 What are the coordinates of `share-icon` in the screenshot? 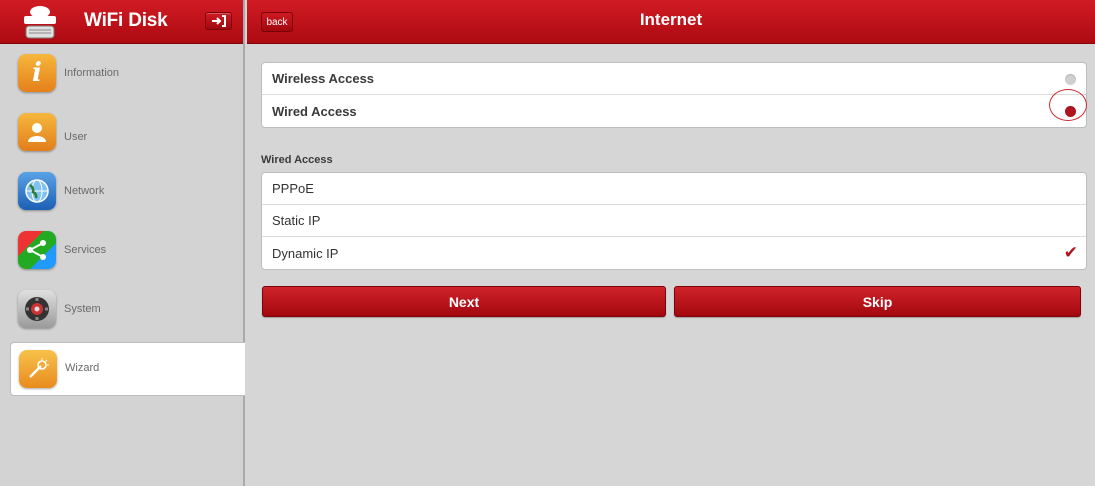 It's located at (37, 250).